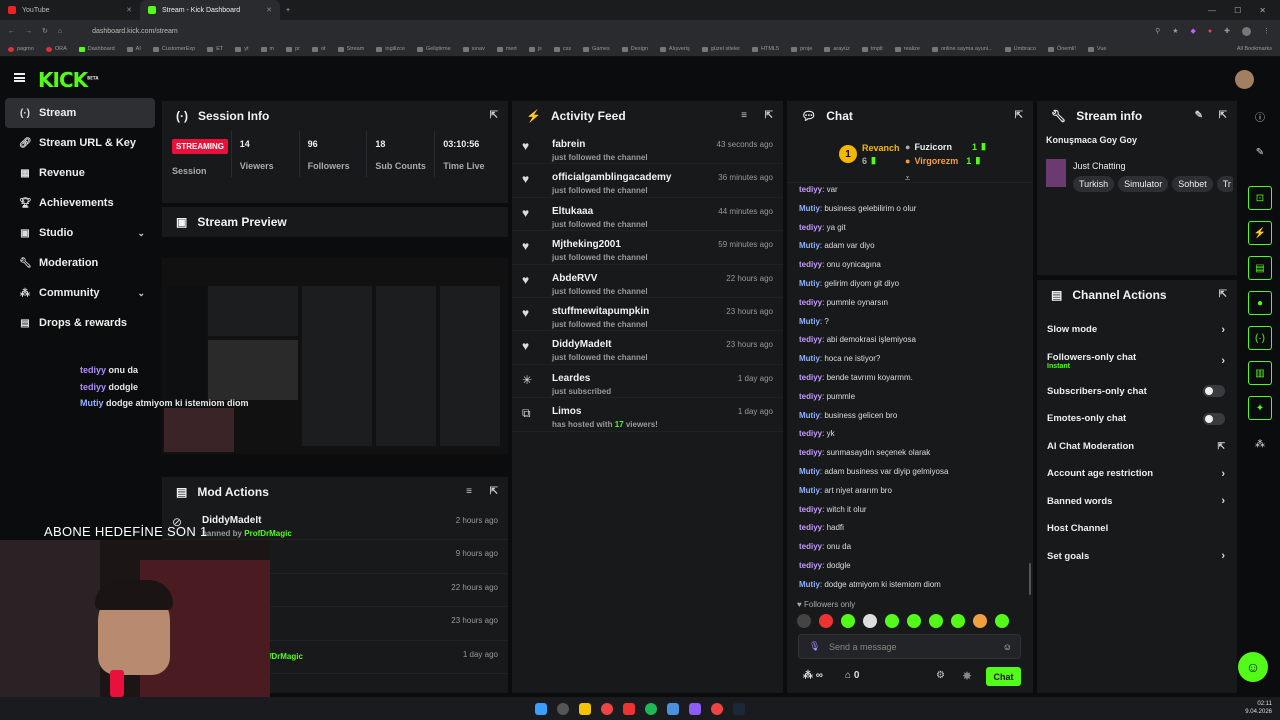 The width and height of the screenshot is (1280, 720). Describe the element at coordinates (611, 177) in the screenshot. I see `activity-user: officialgamblingacademy` at that location.